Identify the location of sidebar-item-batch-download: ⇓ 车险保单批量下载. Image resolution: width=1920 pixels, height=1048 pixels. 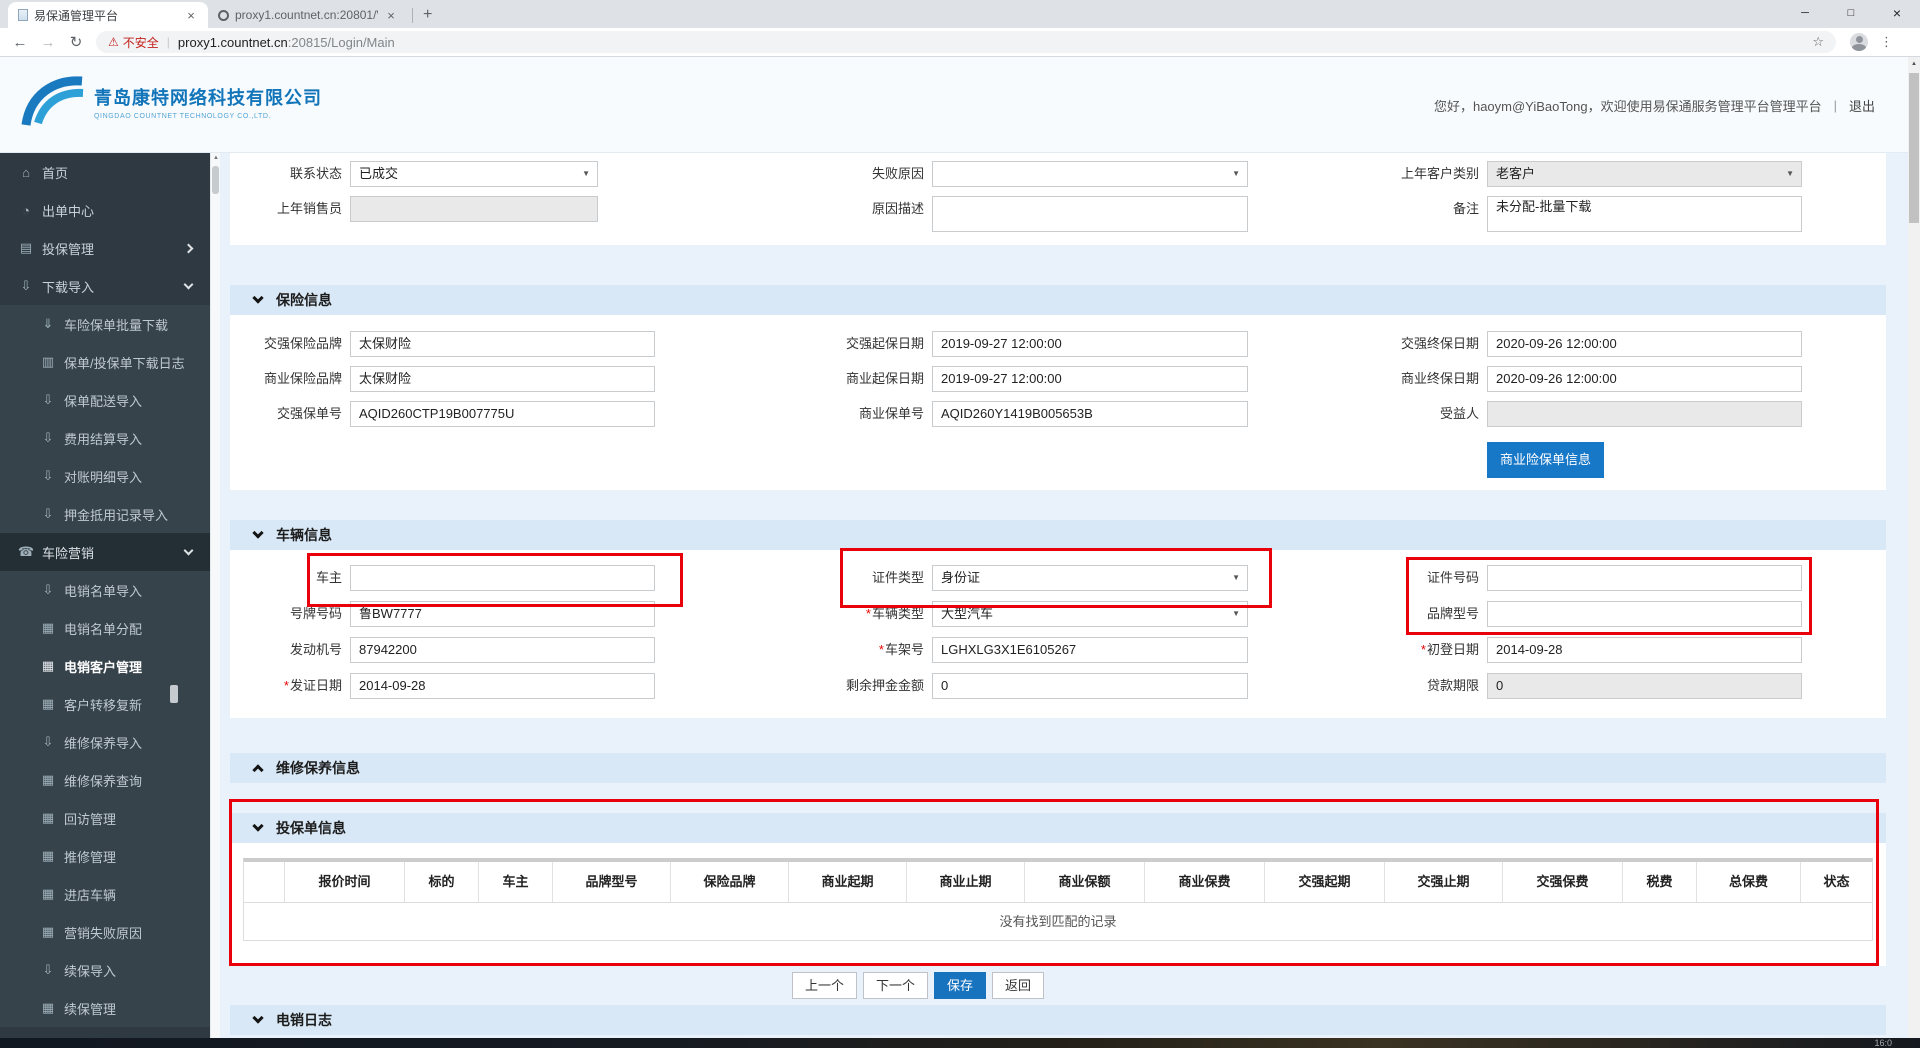
(105, 324).